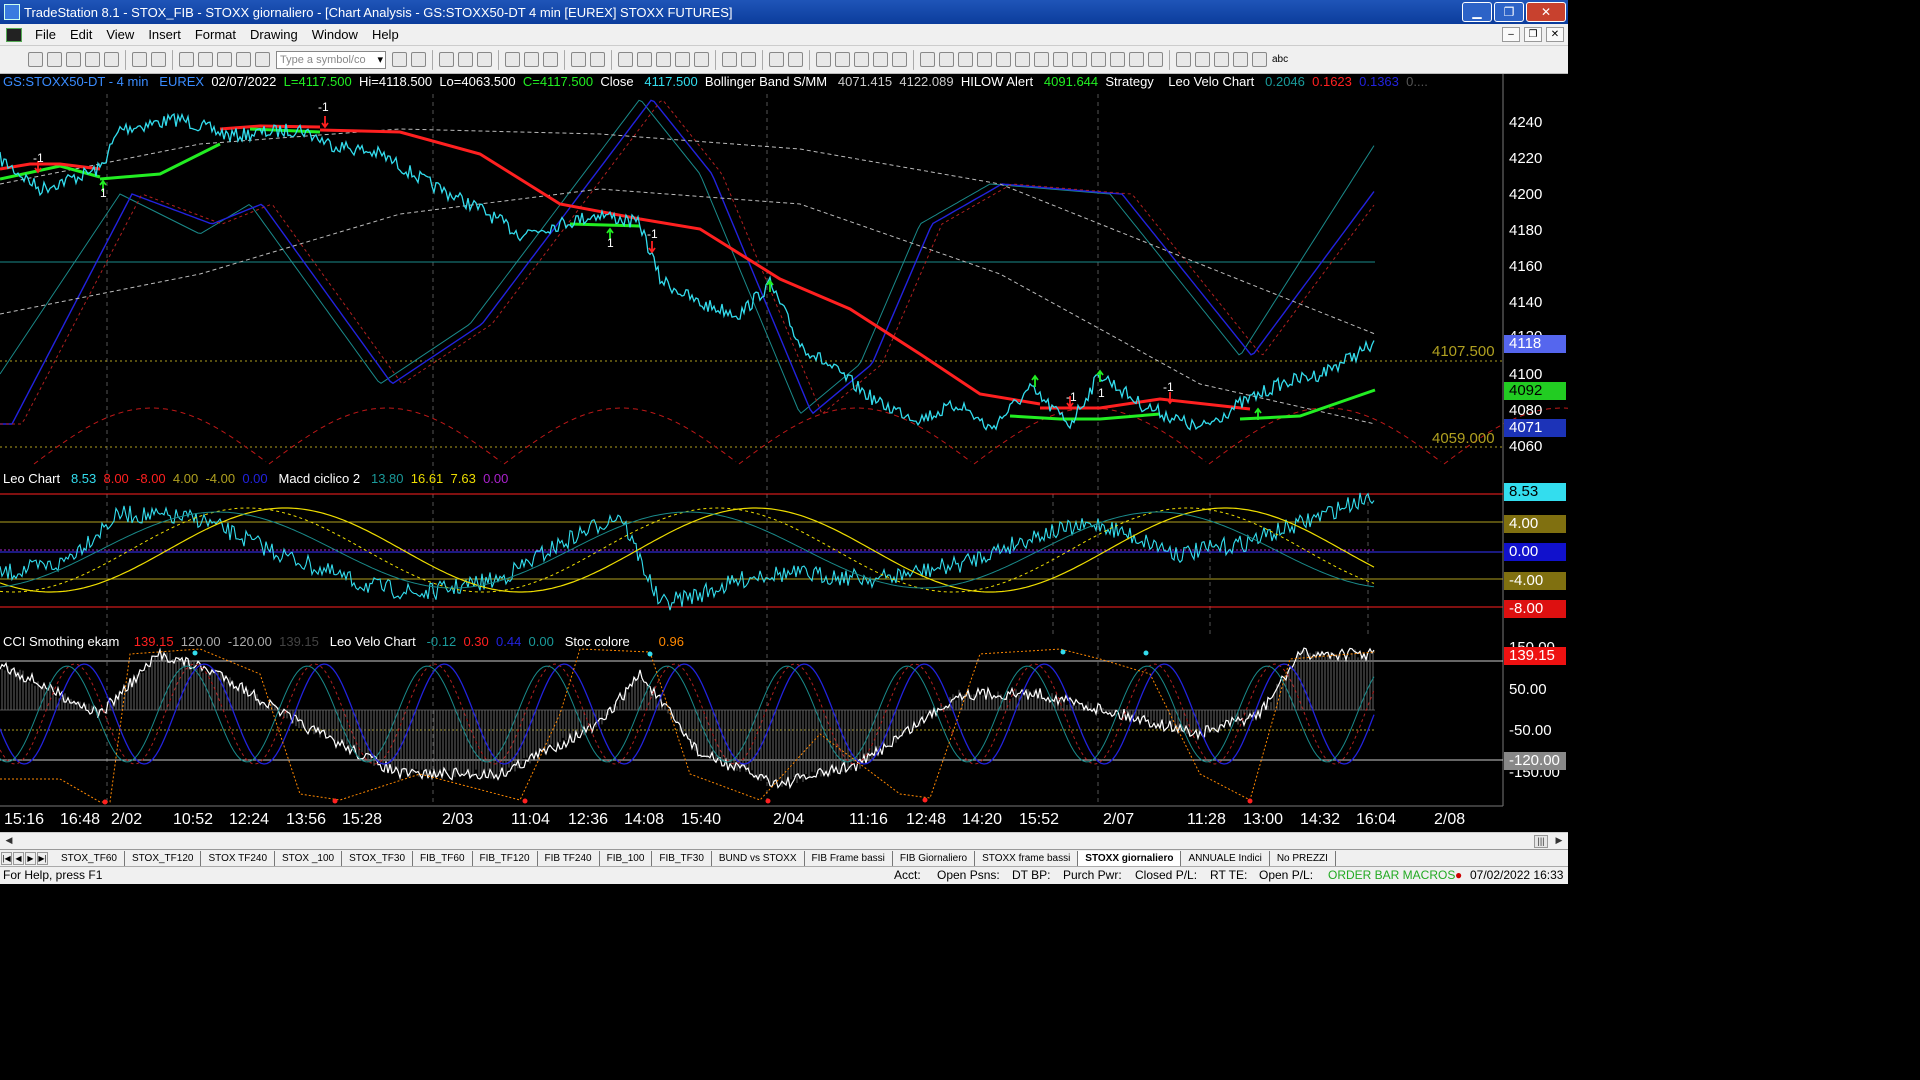 The width and height of the screenshot is (1920, 1080). I want to click on tools-icon, so click(861, 59).